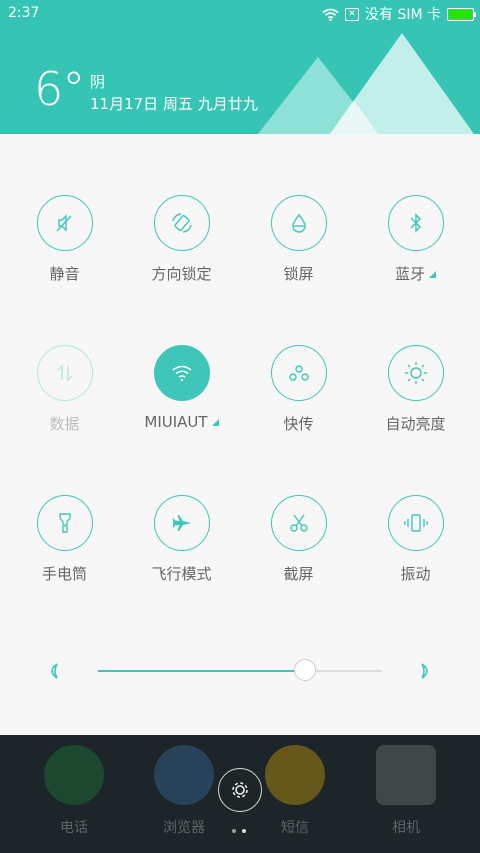 The image size is (480, 853). I want to click on date-text: 11月17日 周五 九月廿九, so click(174, 104).